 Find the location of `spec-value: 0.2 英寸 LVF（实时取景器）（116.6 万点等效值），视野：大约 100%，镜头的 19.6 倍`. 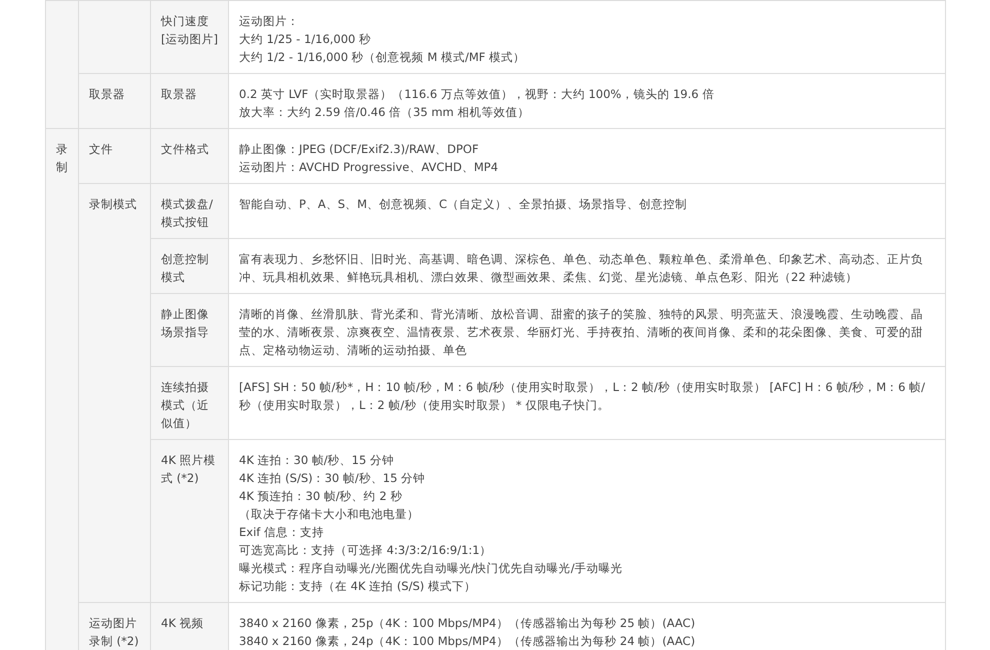

spec-value: 0.2 英寸 LVF（实时取景器）（116.6 万点等效值），视野：大约 100%，镜头的 19.6 倍 is located at coordinates (477, 94).